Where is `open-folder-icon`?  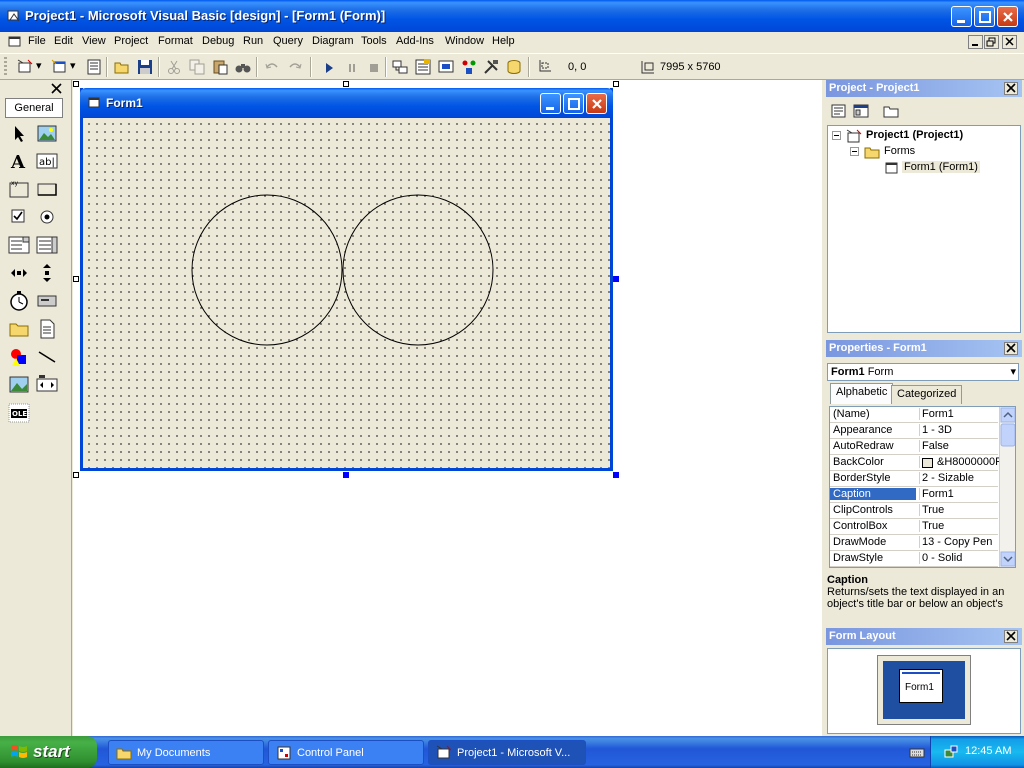 open-folder-icon is located at coordinates (122, 67).